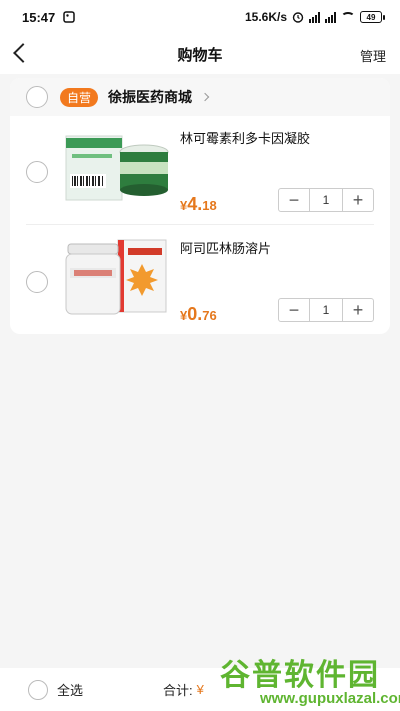 The image size is (400, 711). I want to click on select-all-checkbox, so click(38, 689).